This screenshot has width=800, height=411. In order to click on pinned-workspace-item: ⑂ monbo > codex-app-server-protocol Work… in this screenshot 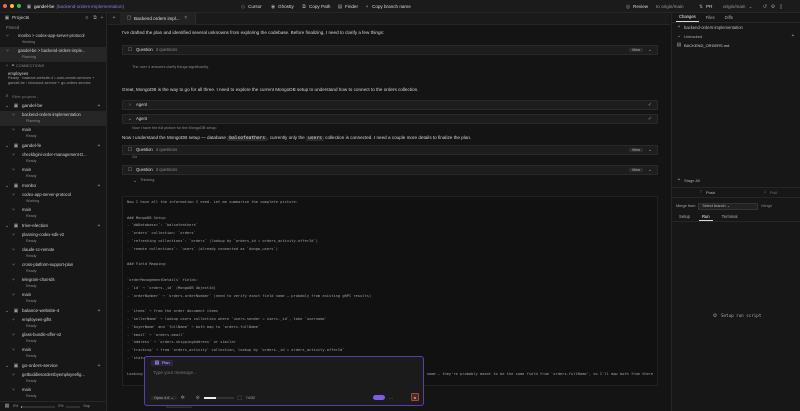, I will do `click(53, 39)`.